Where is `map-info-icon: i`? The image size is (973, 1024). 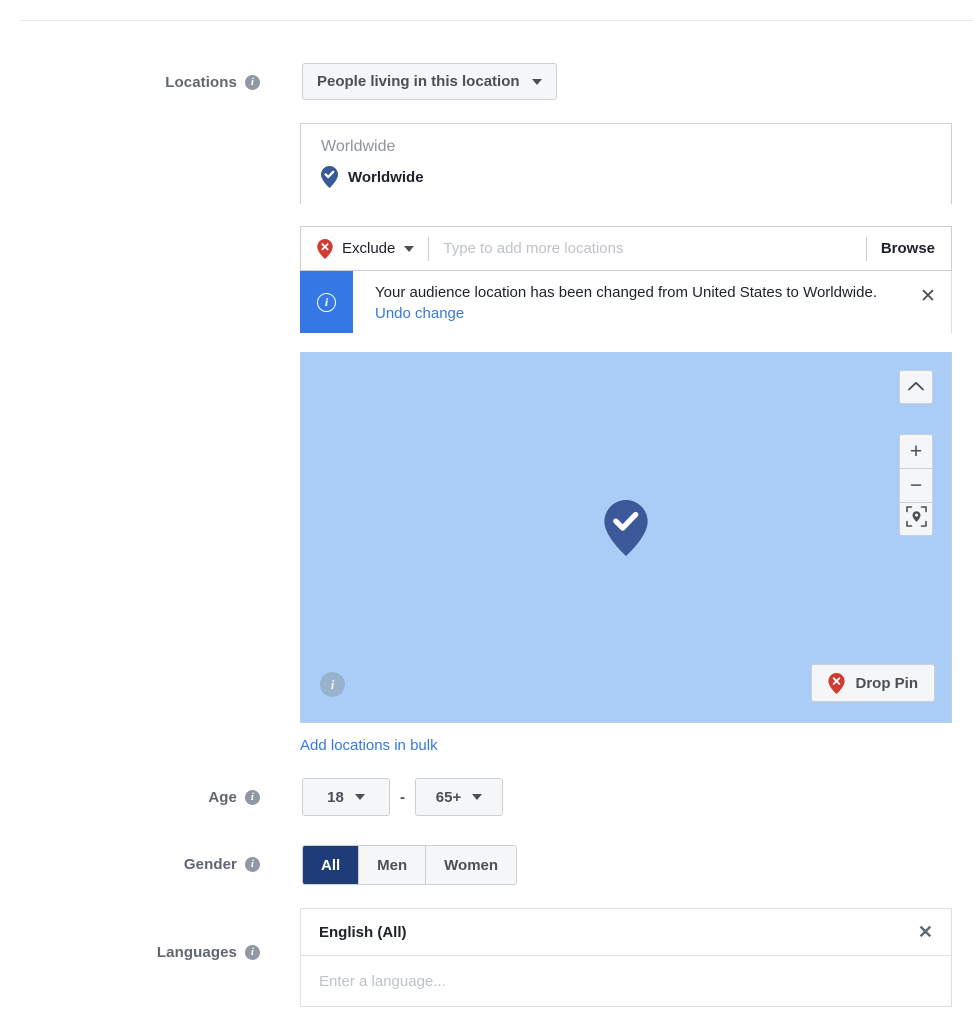 map-info-icon: i is located at coordinates (332, 684).